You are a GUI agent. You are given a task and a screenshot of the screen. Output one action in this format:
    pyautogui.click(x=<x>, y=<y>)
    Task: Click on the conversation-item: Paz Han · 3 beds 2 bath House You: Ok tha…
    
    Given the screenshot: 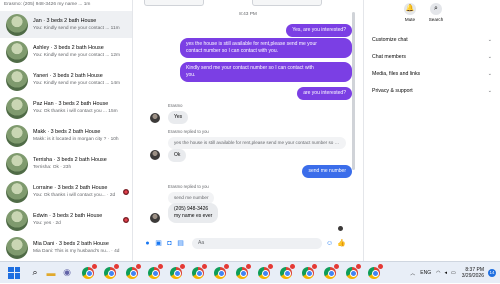 What is the action you would take?
    pyautogui.click(x=66, y=107)
    